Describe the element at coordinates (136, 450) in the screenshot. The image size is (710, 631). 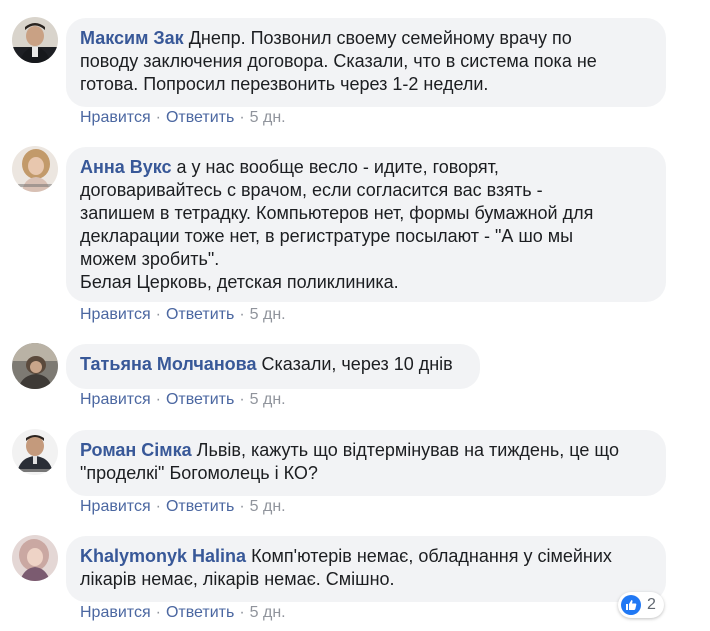
I see `author-name: Роман Сімка` at that location.